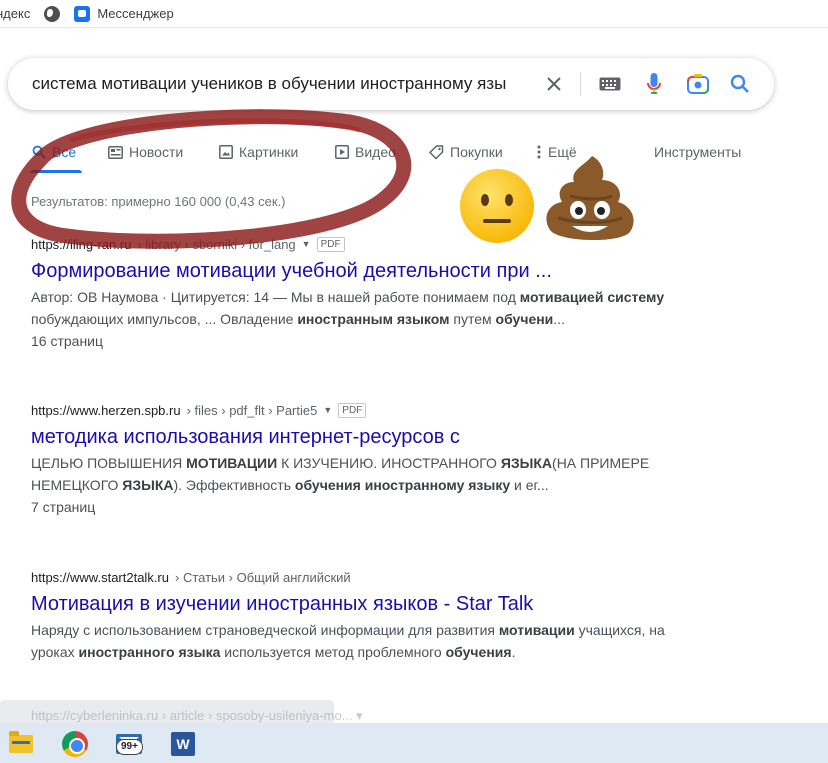 This screenshot has width=828, height=763. I want to click on image-icon, so click(225, 152).